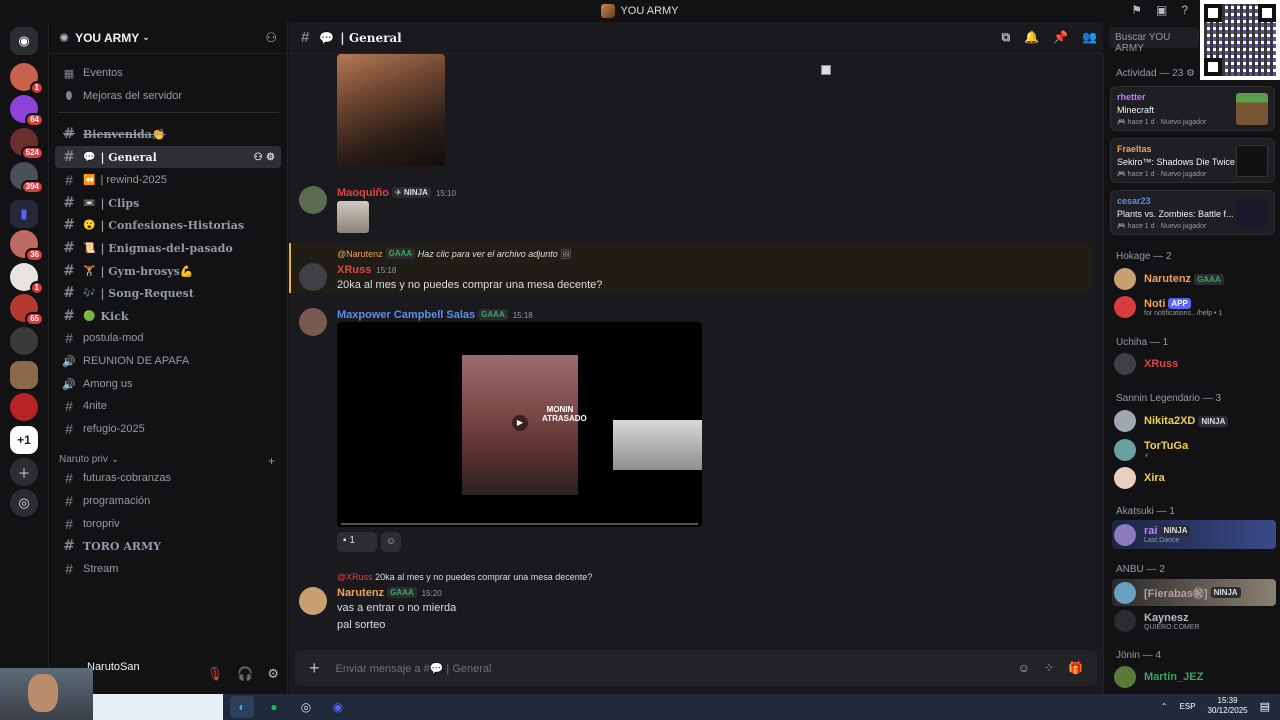 This screenshot has width=1280, height=720. I want to click on server-header: ✺ YOU ARMY ⌄ ⚇, so click(168, 38).